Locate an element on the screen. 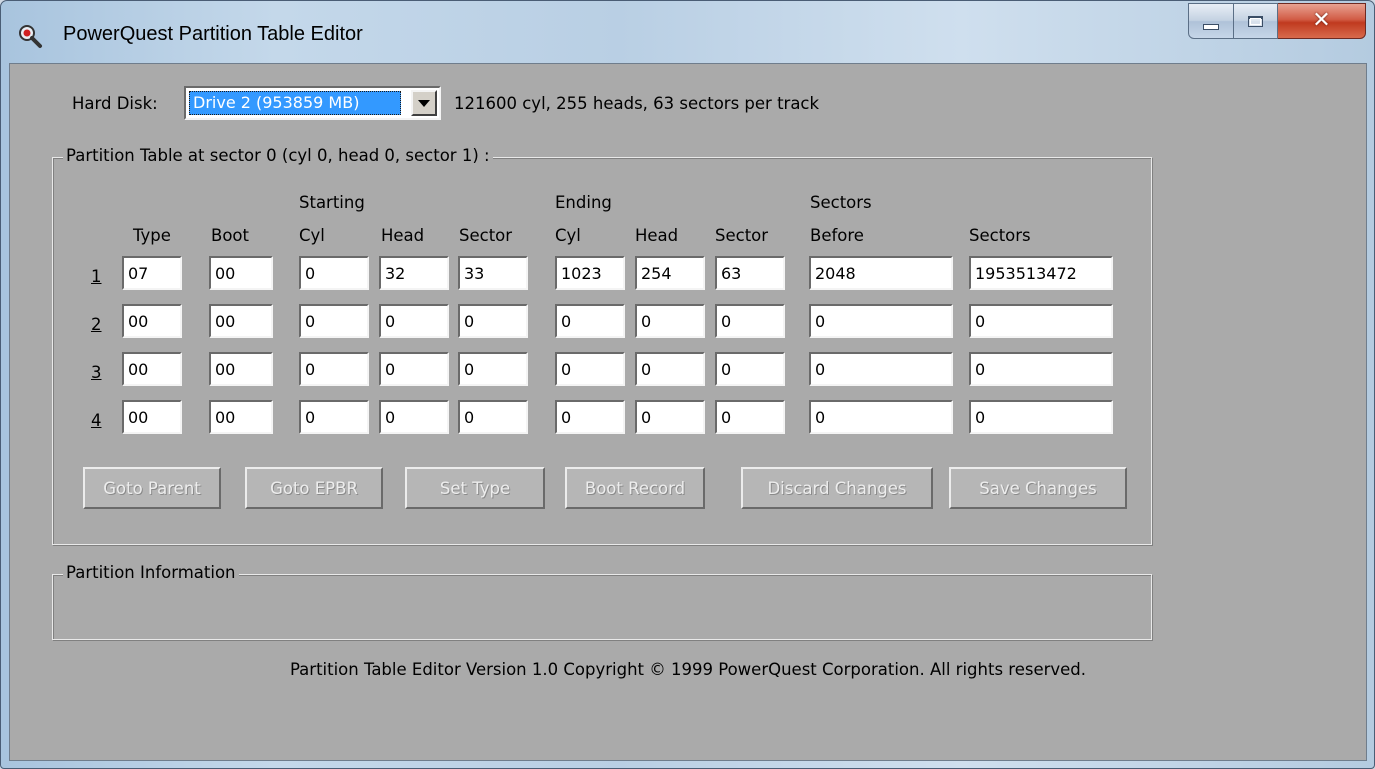 The width and height of the screenshot is (1375, 769). discard-changes-button: Discard Changes is located at coordinates (837, 488).